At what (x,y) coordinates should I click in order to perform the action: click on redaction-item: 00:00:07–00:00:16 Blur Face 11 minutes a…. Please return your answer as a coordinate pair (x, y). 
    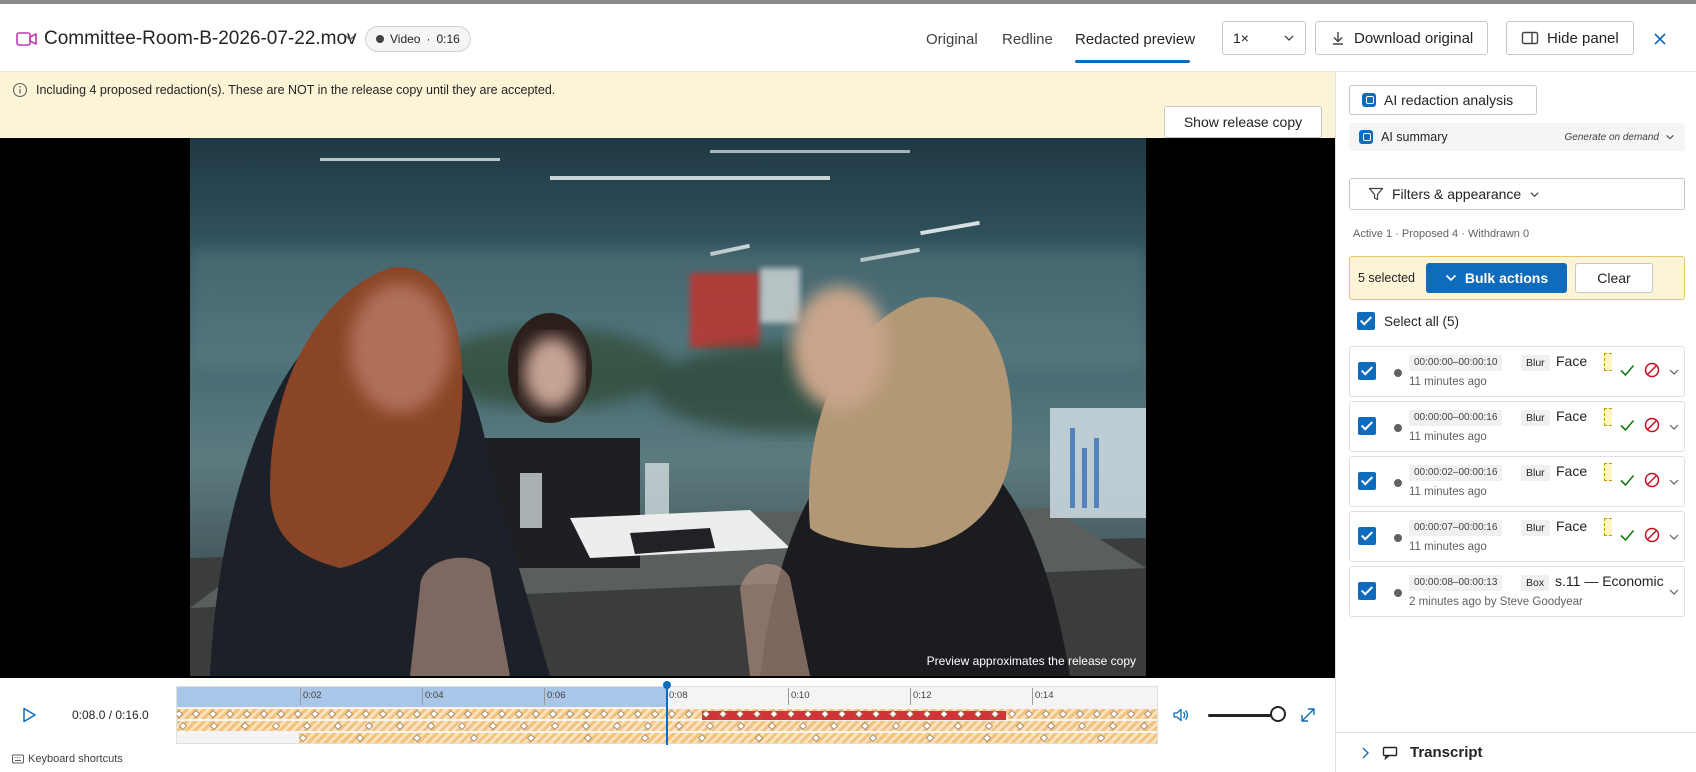
    Looking at the image, I should click on (1517, 536).